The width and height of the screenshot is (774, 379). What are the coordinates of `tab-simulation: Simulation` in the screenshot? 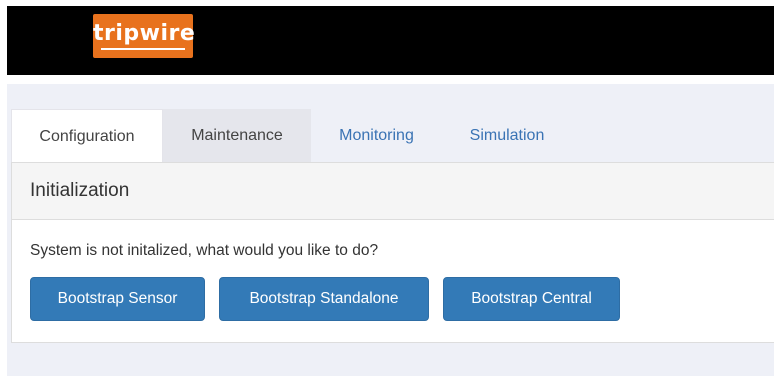 It's located at (507, 136).